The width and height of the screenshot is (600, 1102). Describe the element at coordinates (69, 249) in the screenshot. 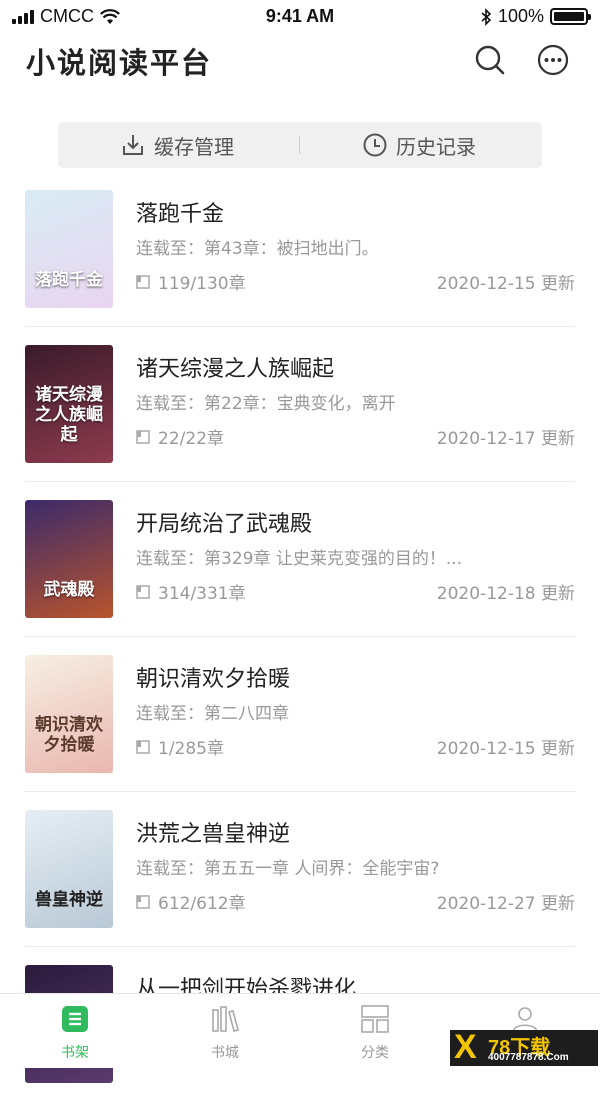

I see `book-cover: 落跑千金` at that location.